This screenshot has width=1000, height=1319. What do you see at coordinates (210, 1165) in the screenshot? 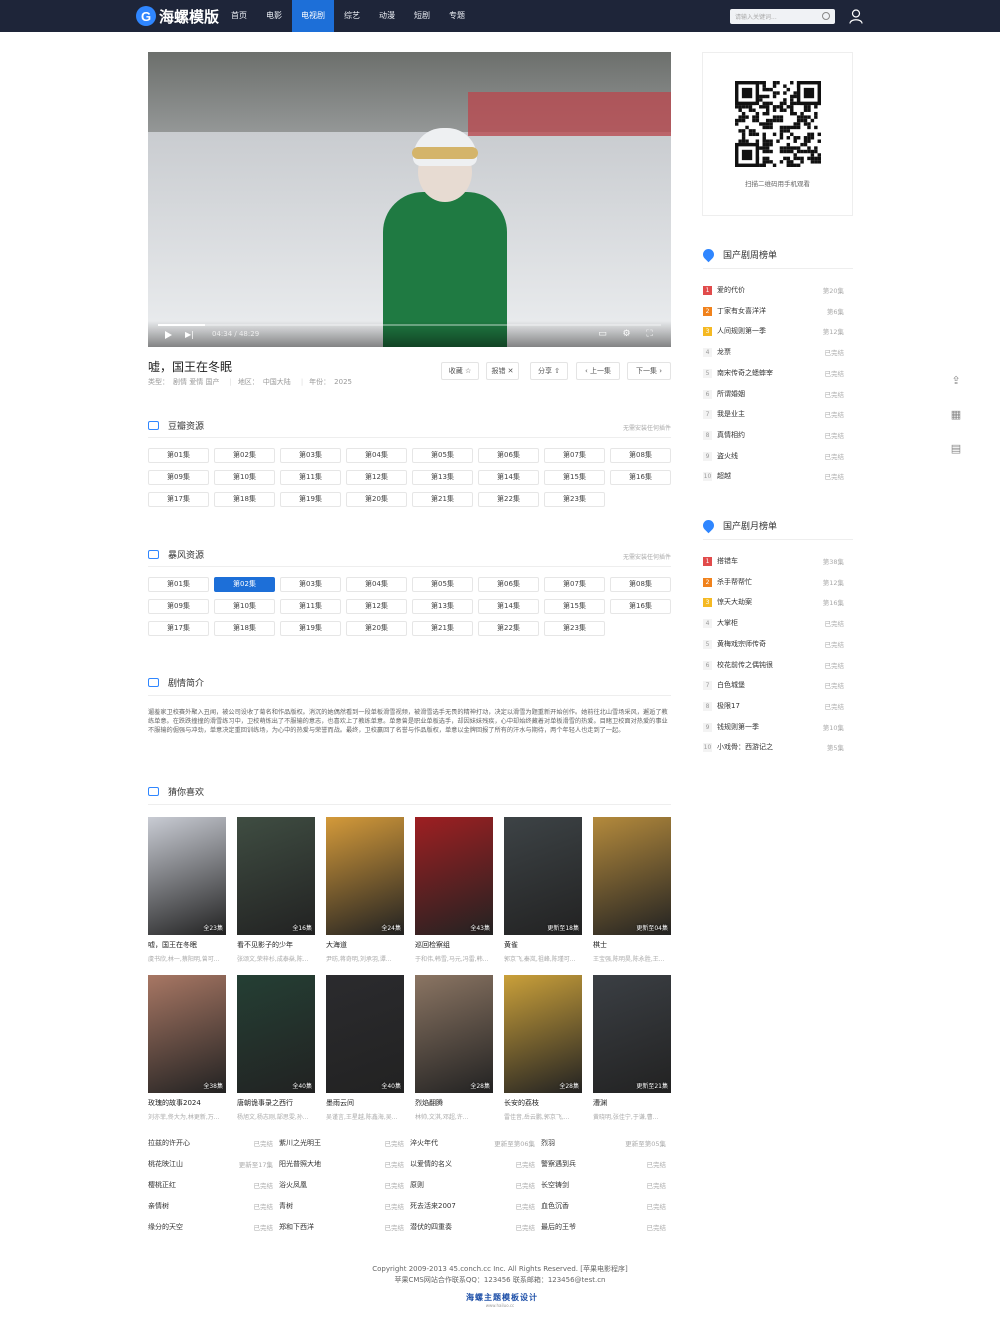
I see `text-list-item: 桃花映江山 更新至17集` at bounding box center [210, 1165].